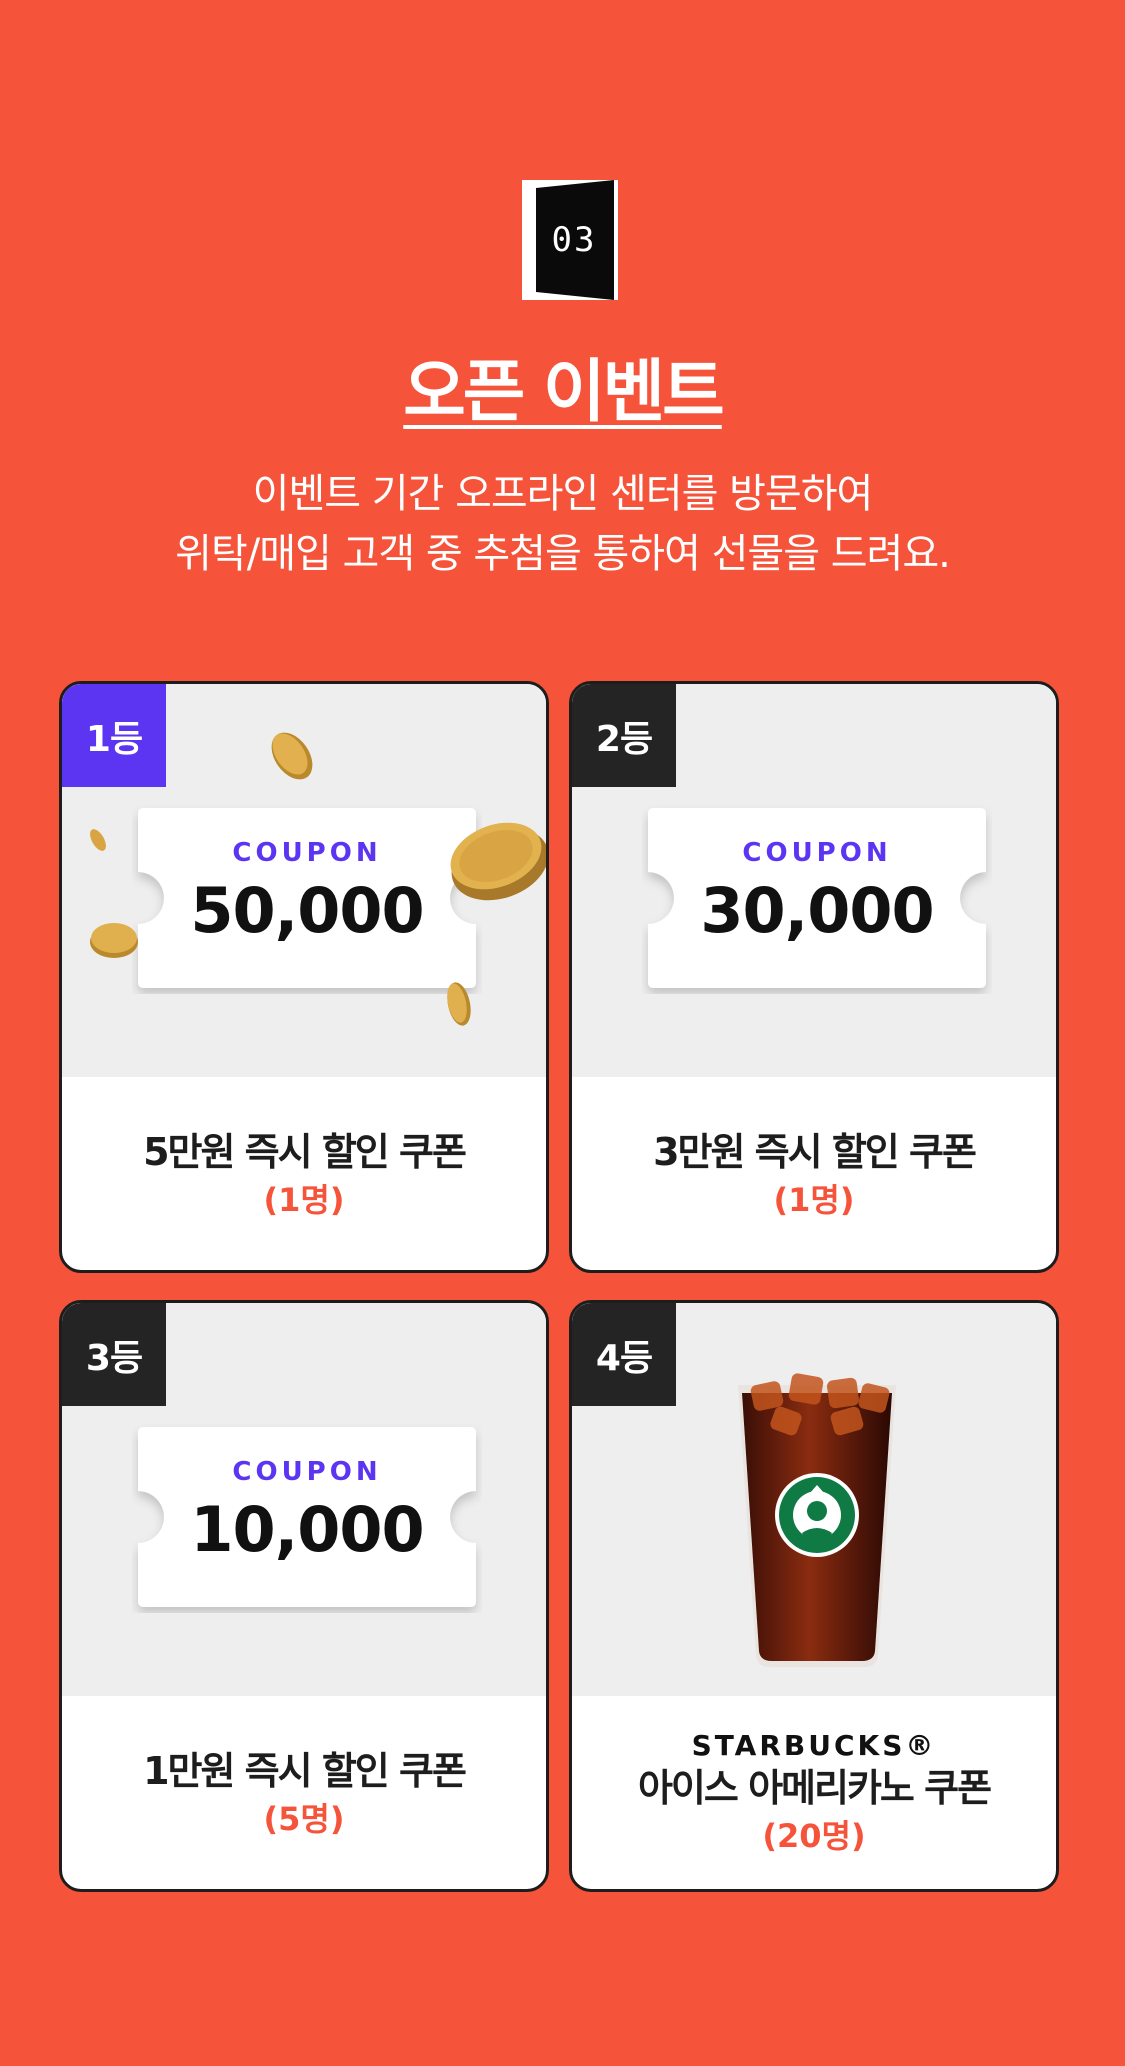  I want to click on coupon-ticket: COUPON 10,000, so click(307, 1517).